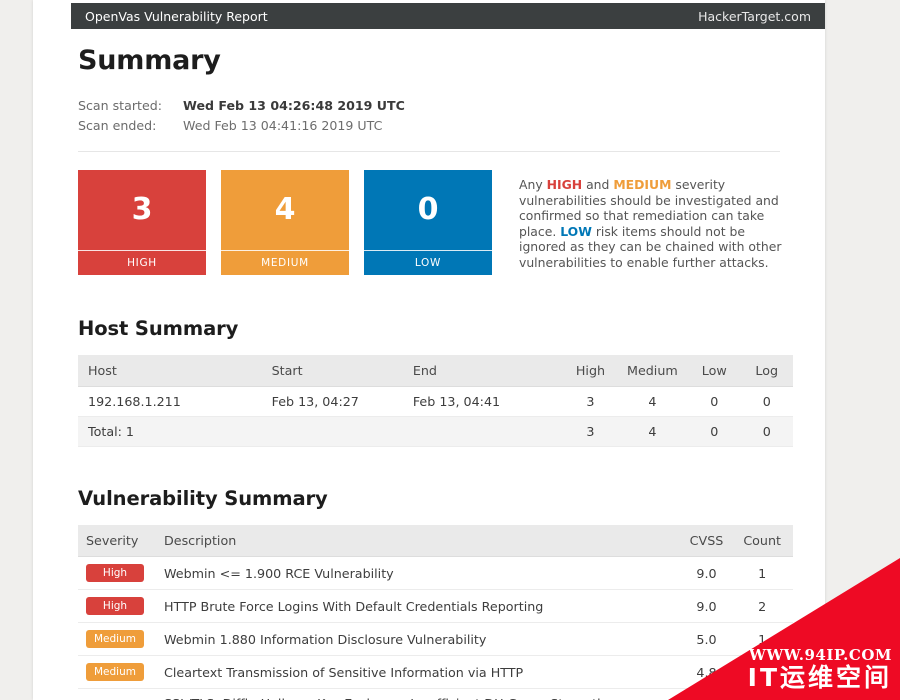 The height and width of the screenshot is (700, 900). I want to click on severity-col-header: Severity, so click(116, 541).